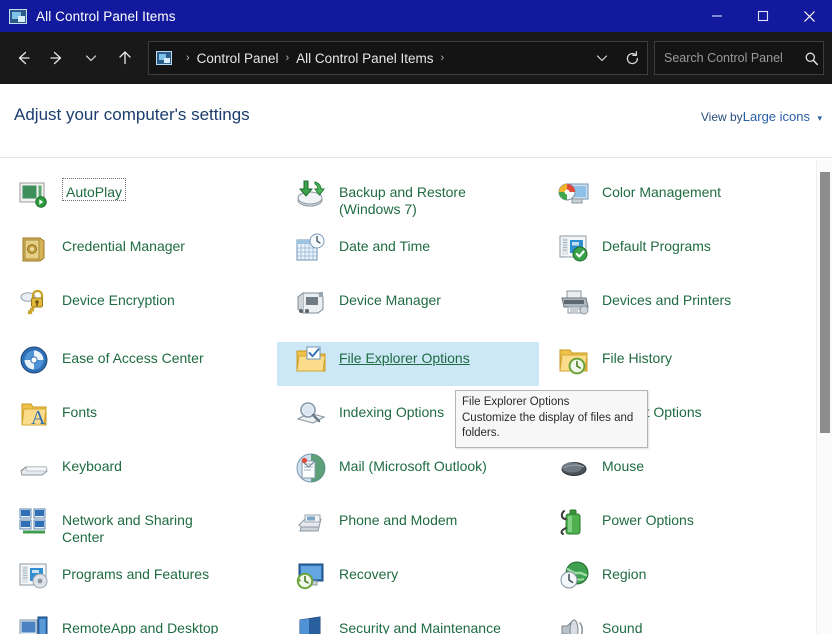  Describe the element at coordinates (723, 117) in the screenshot. I see `view-by-label: View by:` at that location.